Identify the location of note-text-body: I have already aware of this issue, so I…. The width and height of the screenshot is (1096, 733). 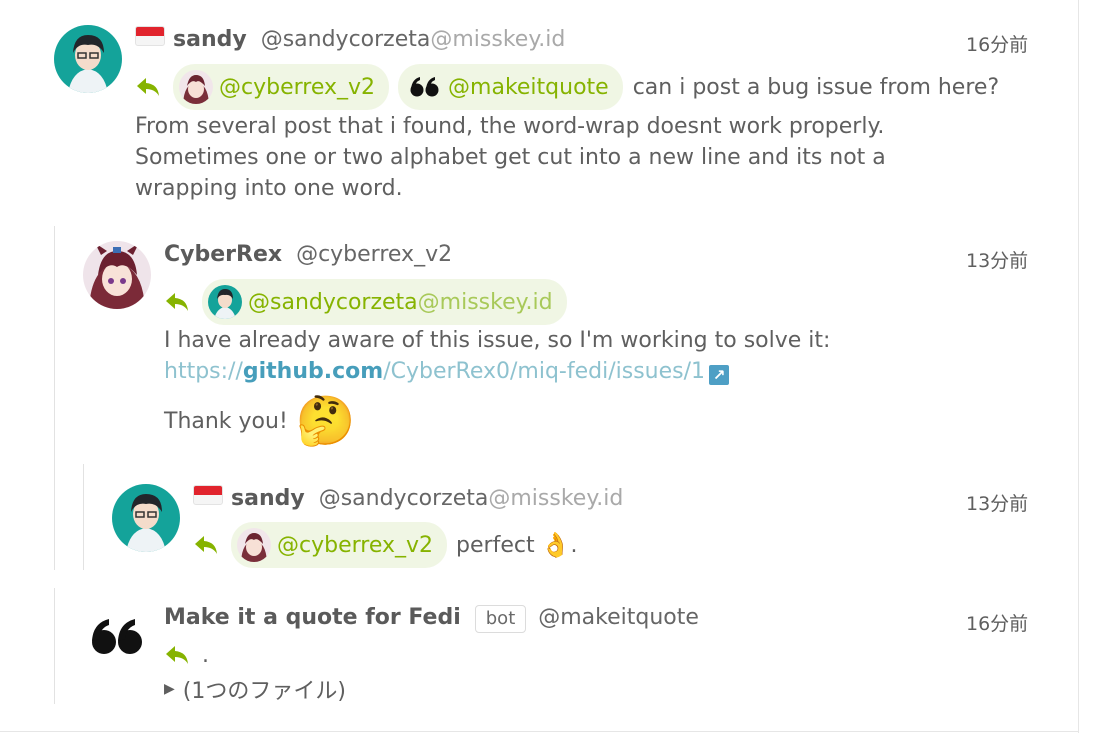
(497, 356).